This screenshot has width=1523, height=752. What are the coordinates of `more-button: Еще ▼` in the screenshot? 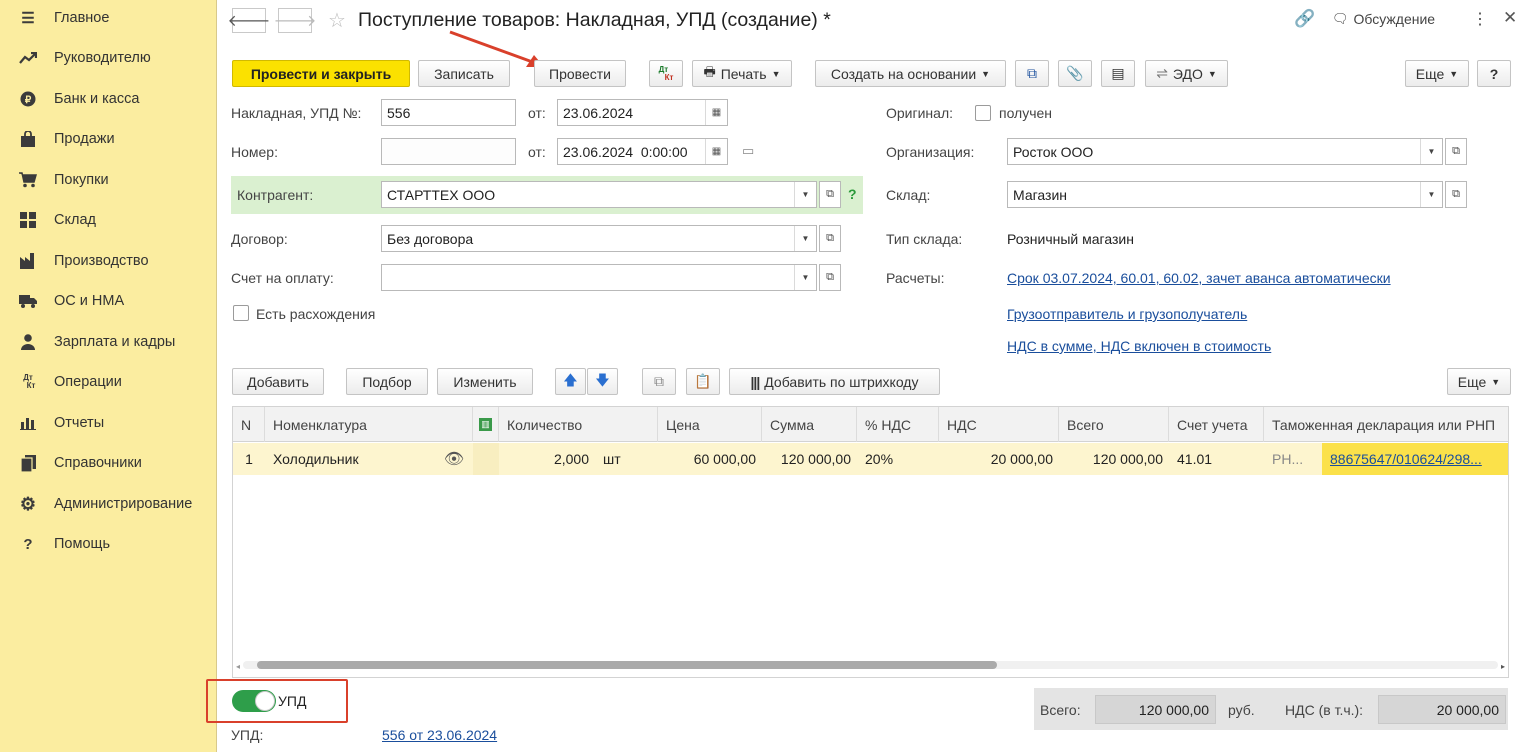 It's located at (1437, 73).